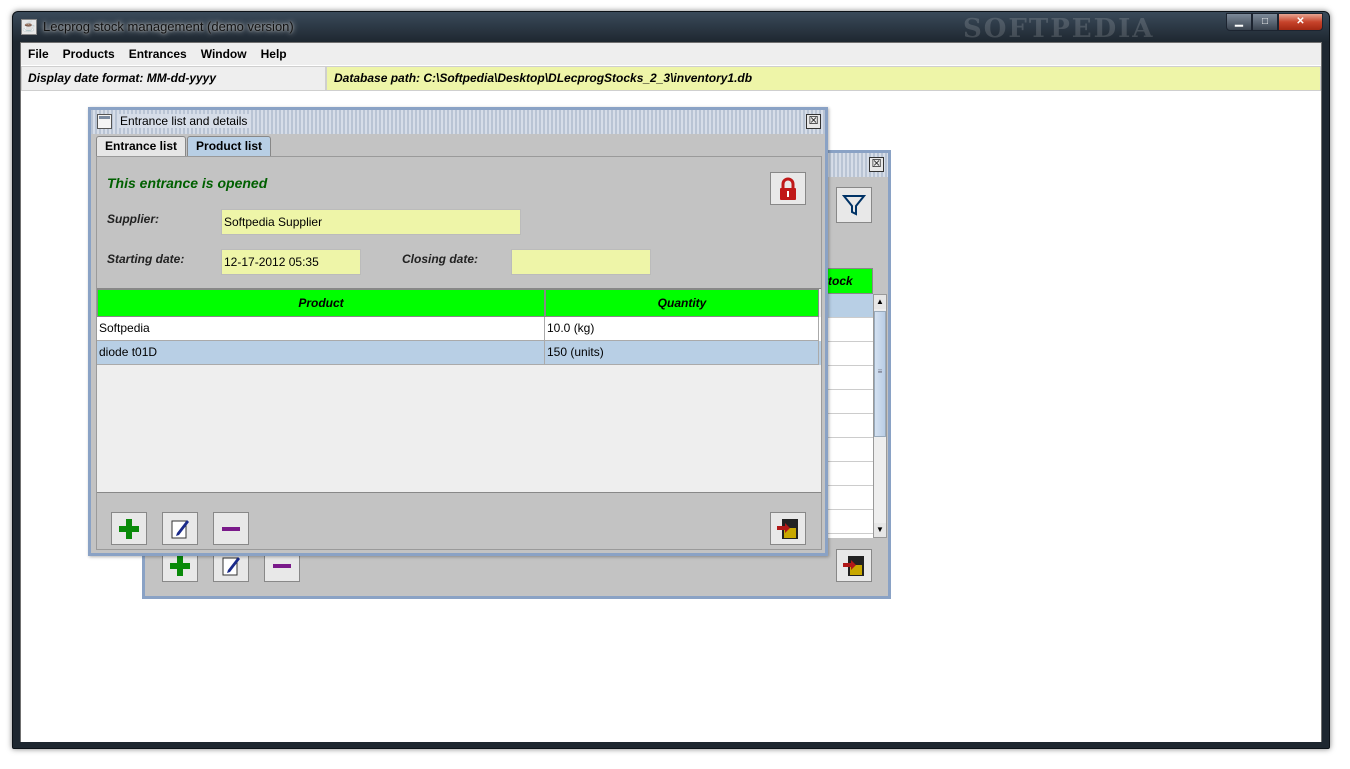 Image resolution: width=1350 pixels, height=769 pixels. What do you see at coordinates (158, 54) in the screenshot?
I see `menu-entrances: Entrances` at bounding box center [158, 54].